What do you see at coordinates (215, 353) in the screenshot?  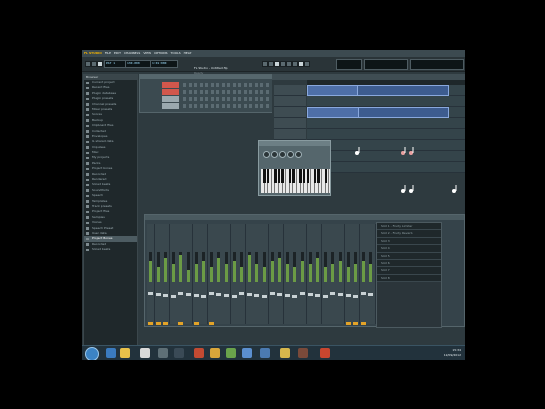 I see `media-icon` at bounding box center [215, 353].